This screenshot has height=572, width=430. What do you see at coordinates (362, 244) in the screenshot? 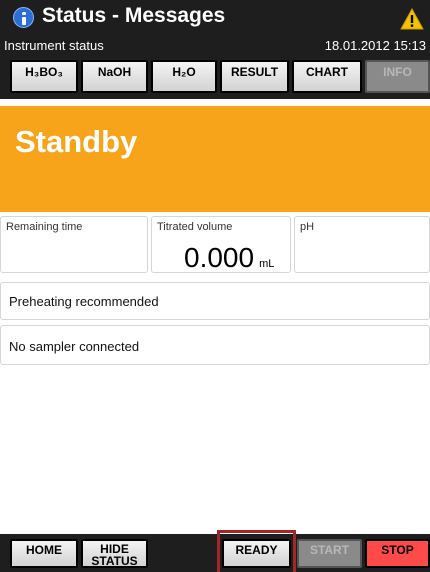
I see `ph-box: pH` at bounding box center [362, 244].